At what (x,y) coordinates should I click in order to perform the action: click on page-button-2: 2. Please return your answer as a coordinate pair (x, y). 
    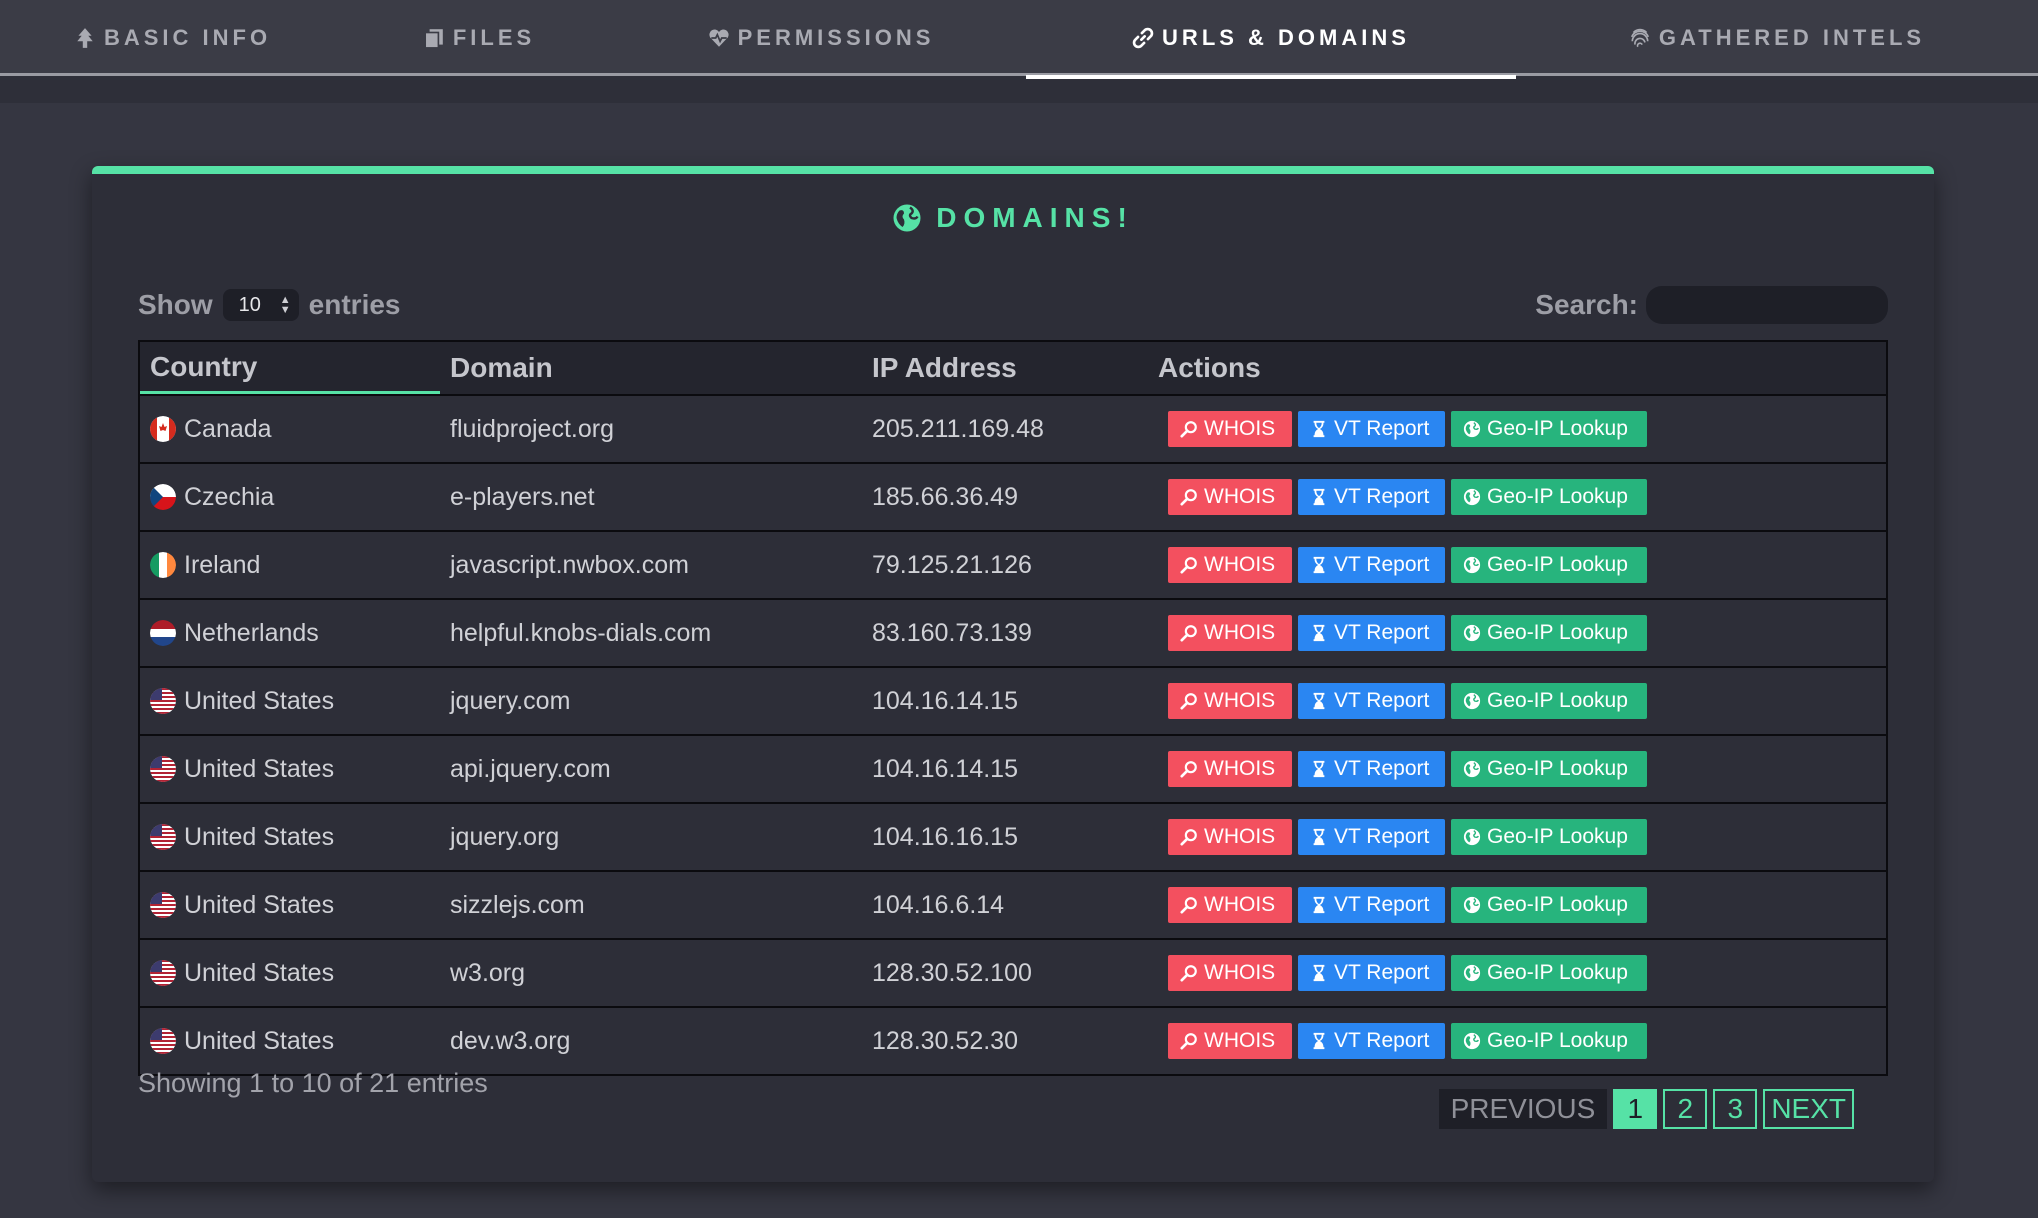
    Looking at the image, I should click on (1685, 1109).